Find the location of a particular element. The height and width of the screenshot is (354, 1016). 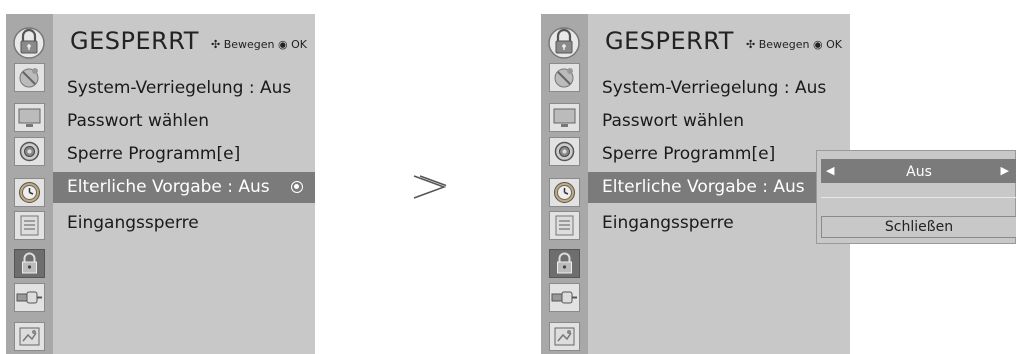

parental-guidance-popup: ◀ Aus ▶ Schließen is located at coordinates (916, 197).